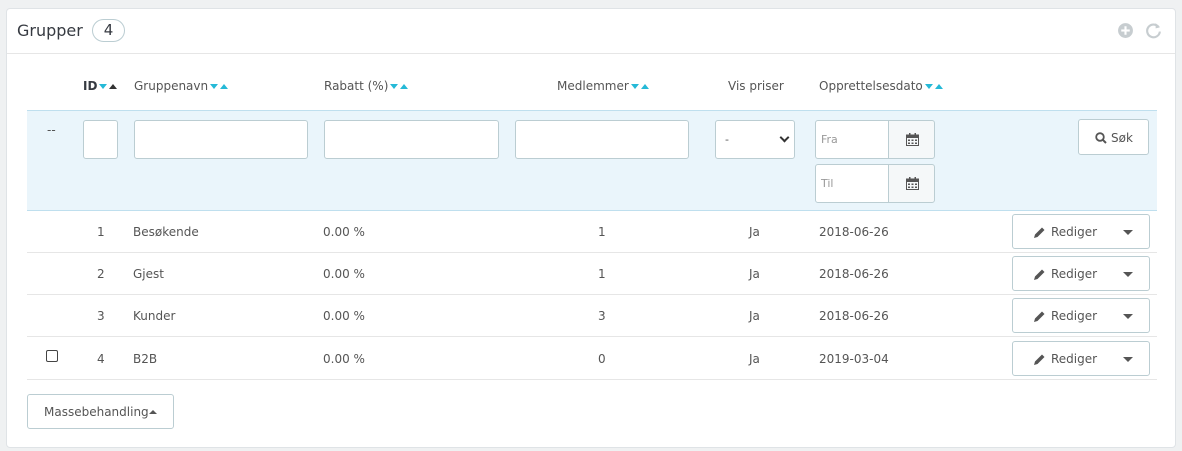 This screenshot has height=451, width=1182. What do you see at coordinates (101, 316) in the screenshot?
I see `cell-id: 3` at bounding box center [101, 316].